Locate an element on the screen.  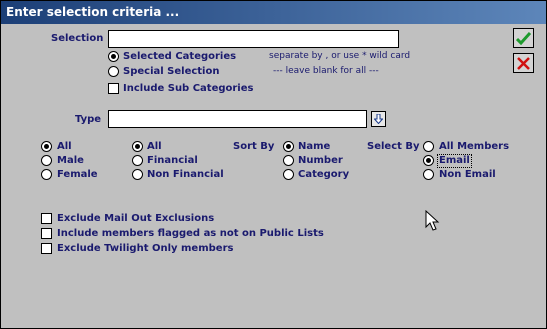
checkmark-icon is located at coordinates (523, 38).